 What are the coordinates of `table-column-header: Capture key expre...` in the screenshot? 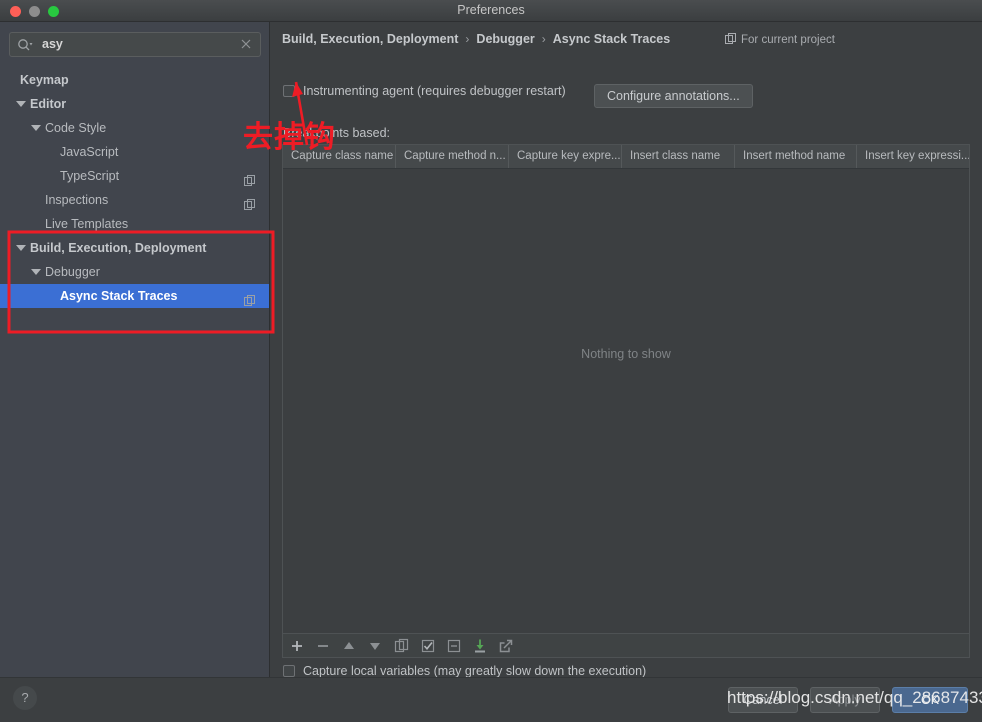 It's located at (565, 156).